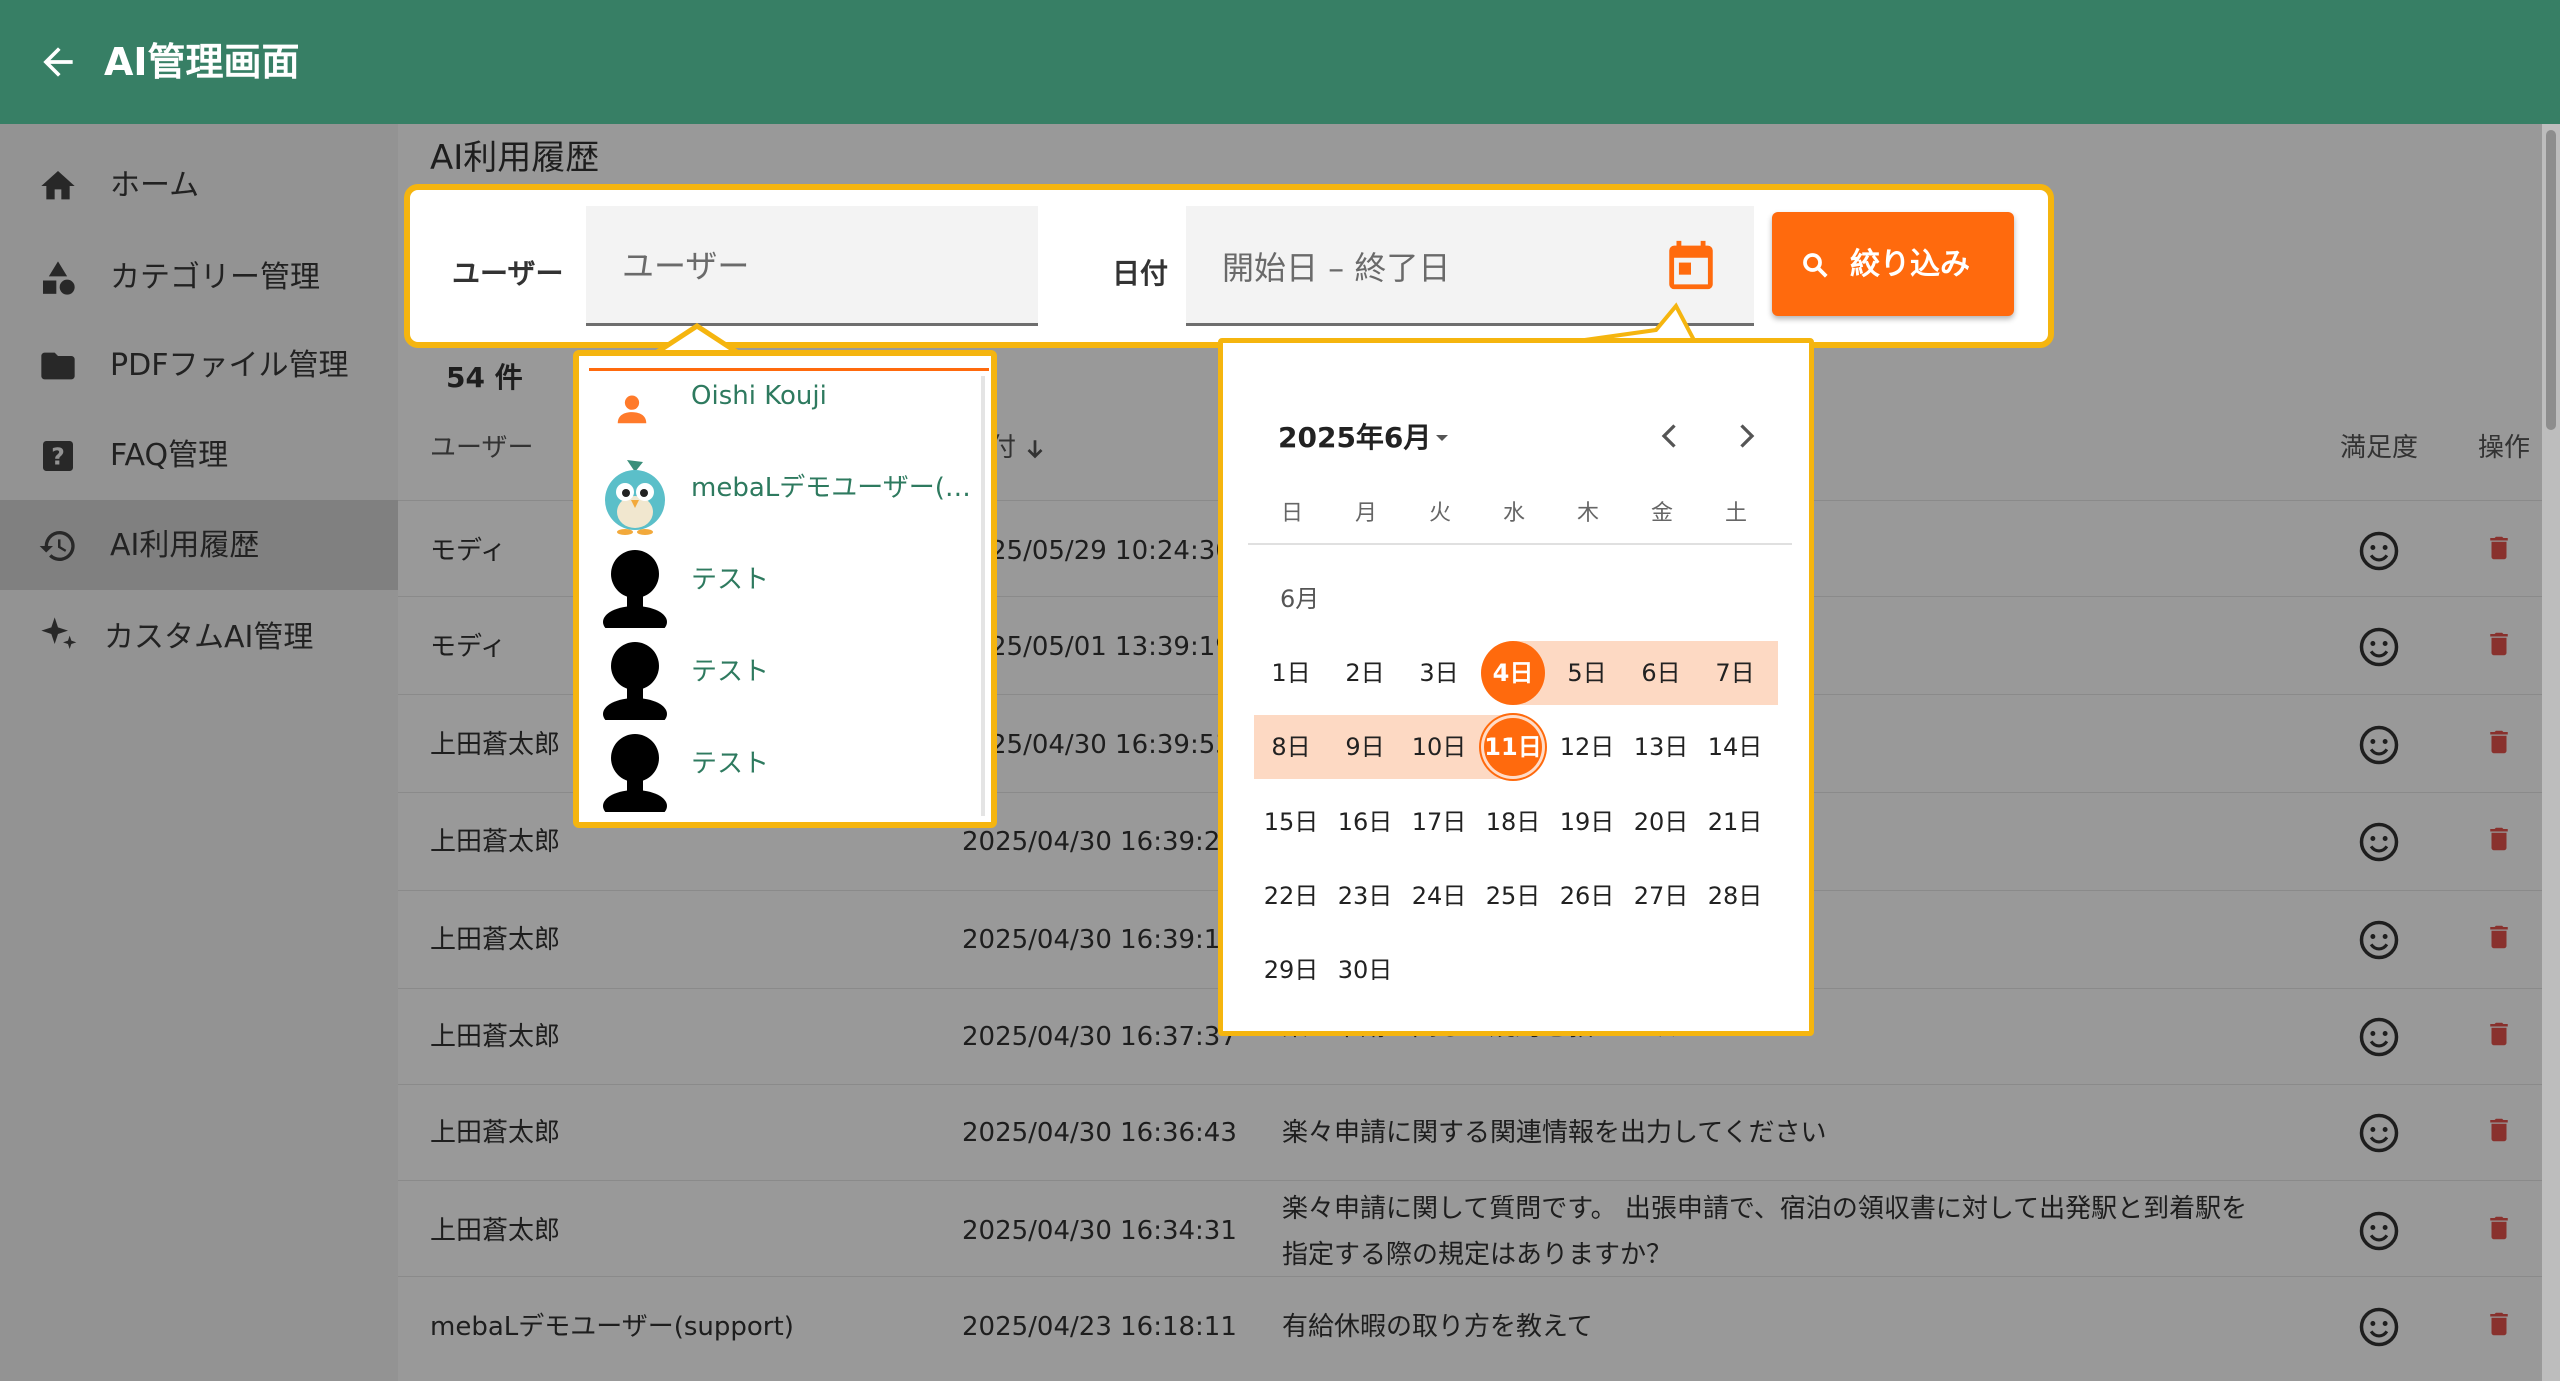 This screenshot has width=2560, height=1381. I want to click on calendar-day: 9日, so click(1365, 747).